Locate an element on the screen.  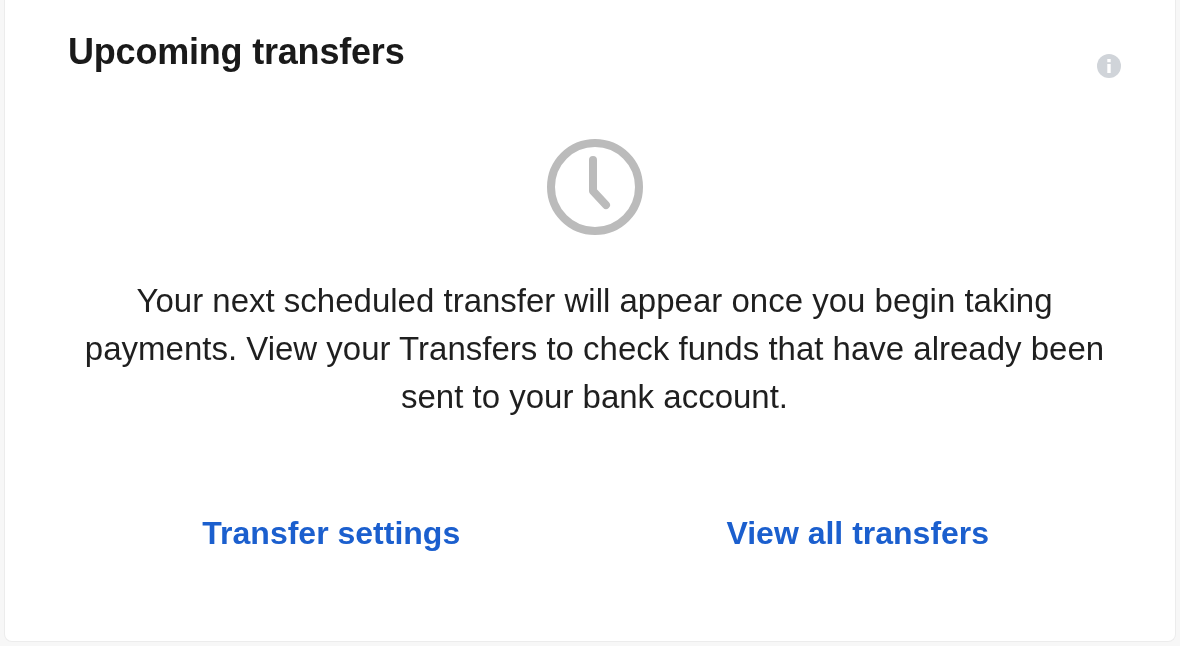
transfer-link: View all transfers is located at coordinates (858, 533).